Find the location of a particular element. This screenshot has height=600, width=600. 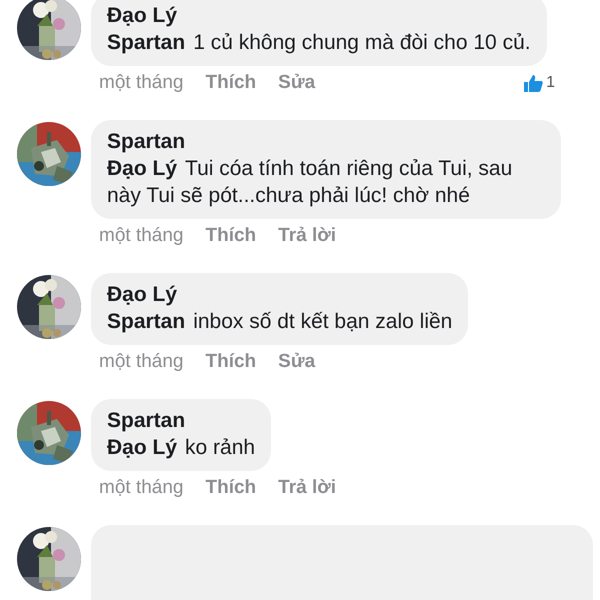

comment-text: Đạo Lý Tui cóa tính toán riêng của Tui, sau này Tui sẽ pót...chưa phải lúc! chờ nhé is located at coordinates (310, 182).